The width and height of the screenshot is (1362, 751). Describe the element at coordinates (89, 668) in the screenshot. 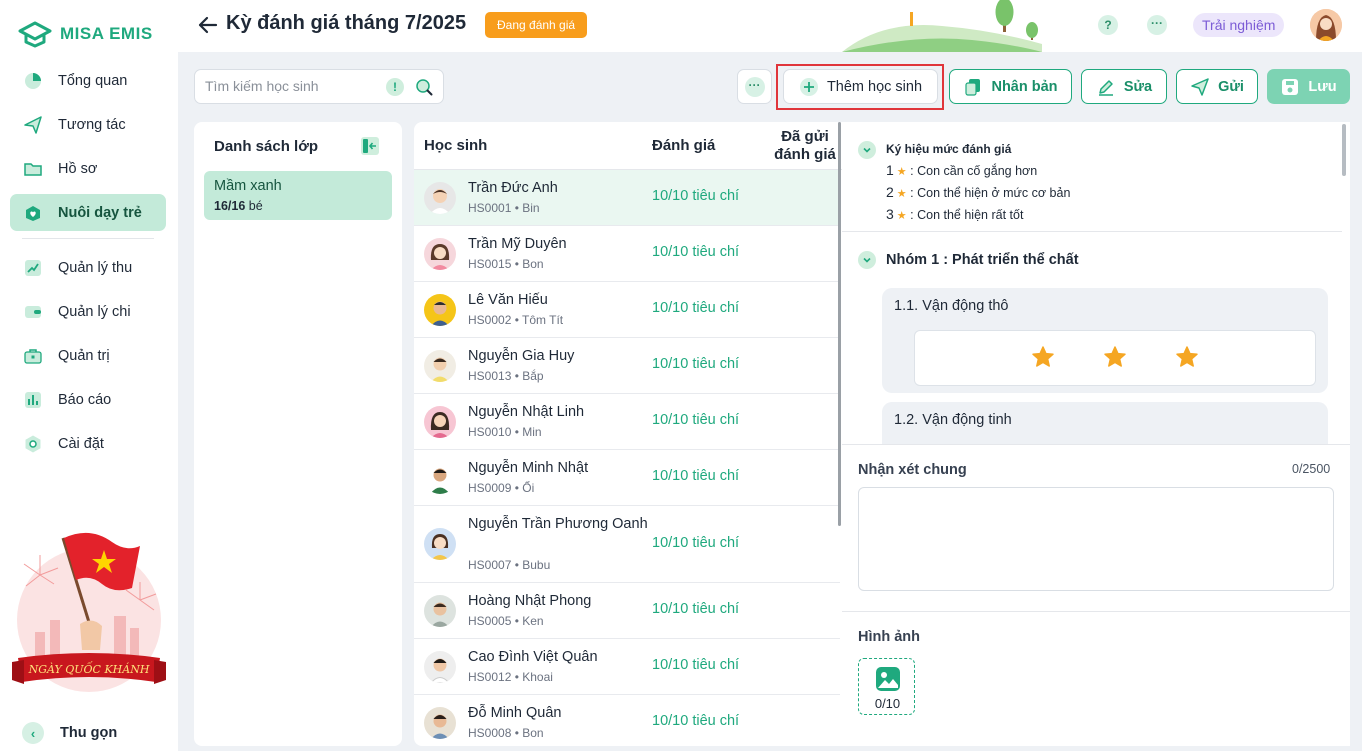

I see `banner-text: NGÀY QUỐC KHÁNH` at that location.